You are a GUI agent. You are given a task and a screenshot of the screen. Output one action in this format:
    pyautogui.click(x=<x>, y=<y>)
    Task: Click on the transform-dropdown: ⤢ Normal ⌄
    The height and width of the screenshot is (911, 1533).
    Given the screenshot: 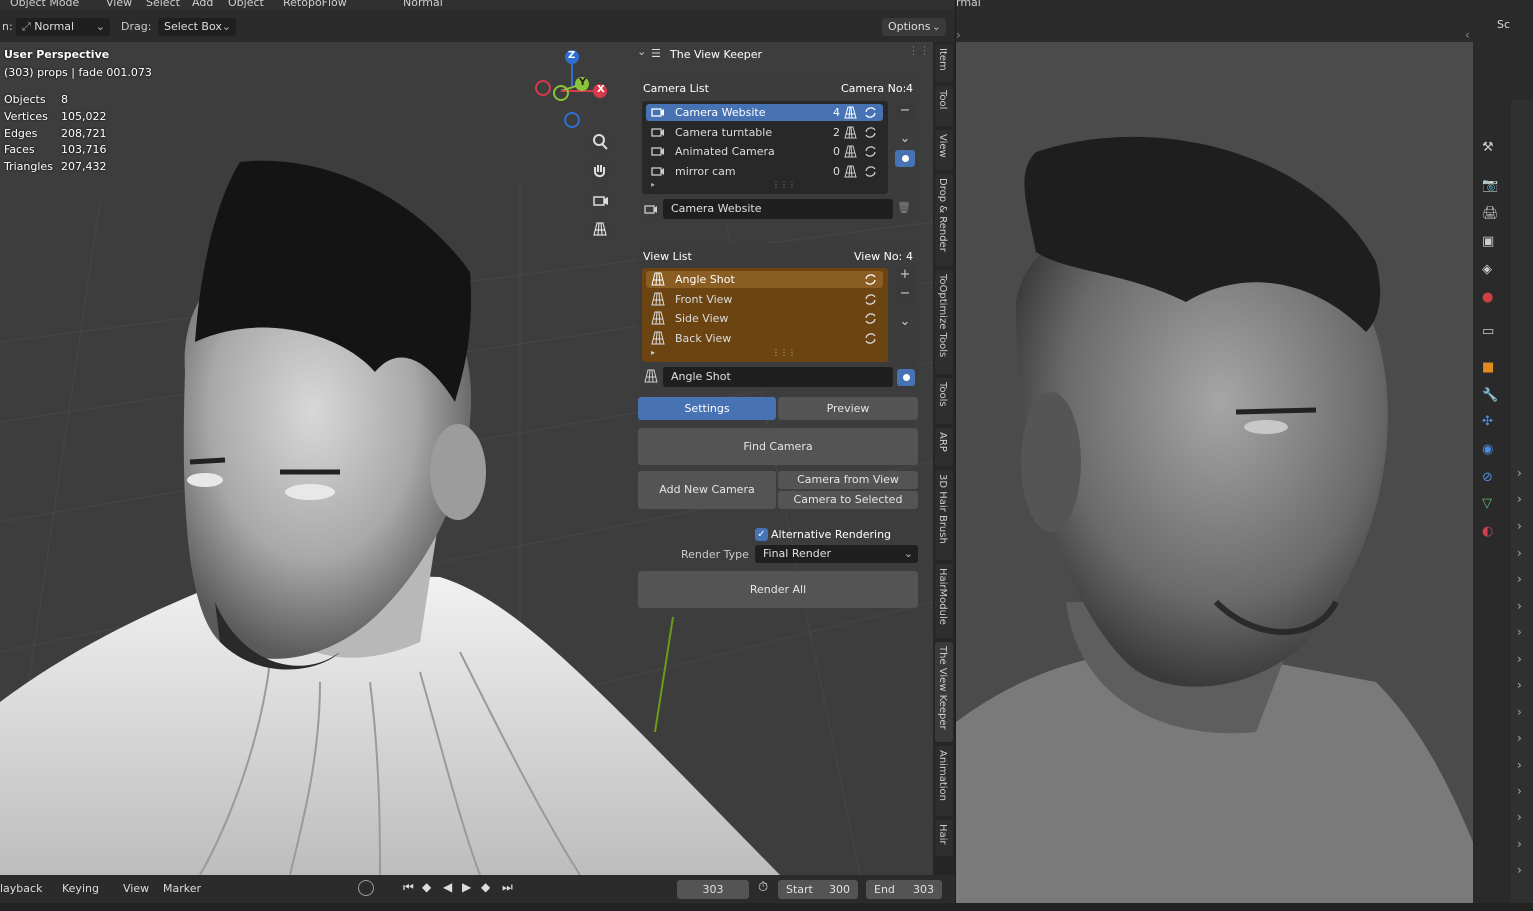 What is the action you would take?
    pyautogui.click(x=63, y=27)
    